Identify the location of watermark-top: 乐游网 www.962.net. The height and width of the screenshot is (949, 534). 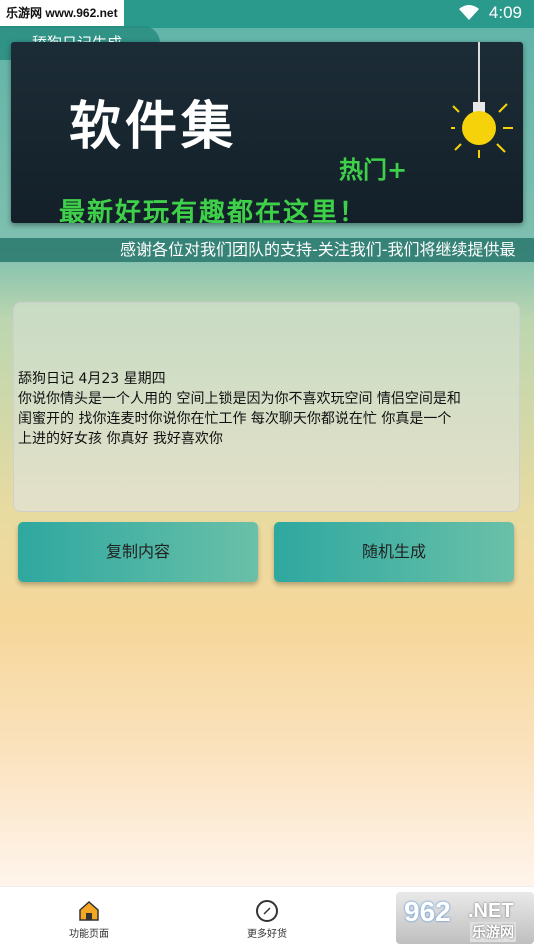
(62, 13).